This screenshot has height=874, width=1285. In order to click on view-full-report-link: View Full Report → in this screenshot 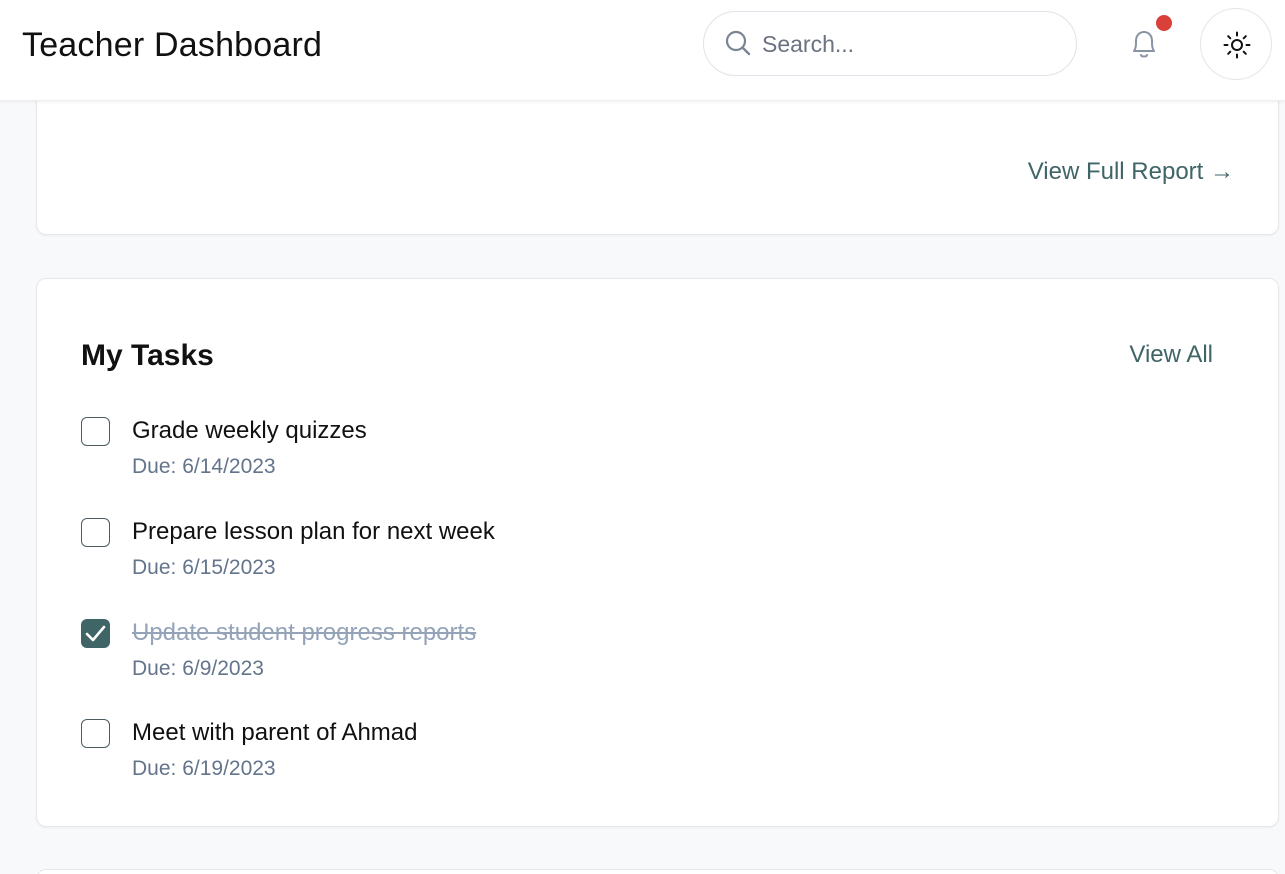, I will do `click(1131, 172)`.